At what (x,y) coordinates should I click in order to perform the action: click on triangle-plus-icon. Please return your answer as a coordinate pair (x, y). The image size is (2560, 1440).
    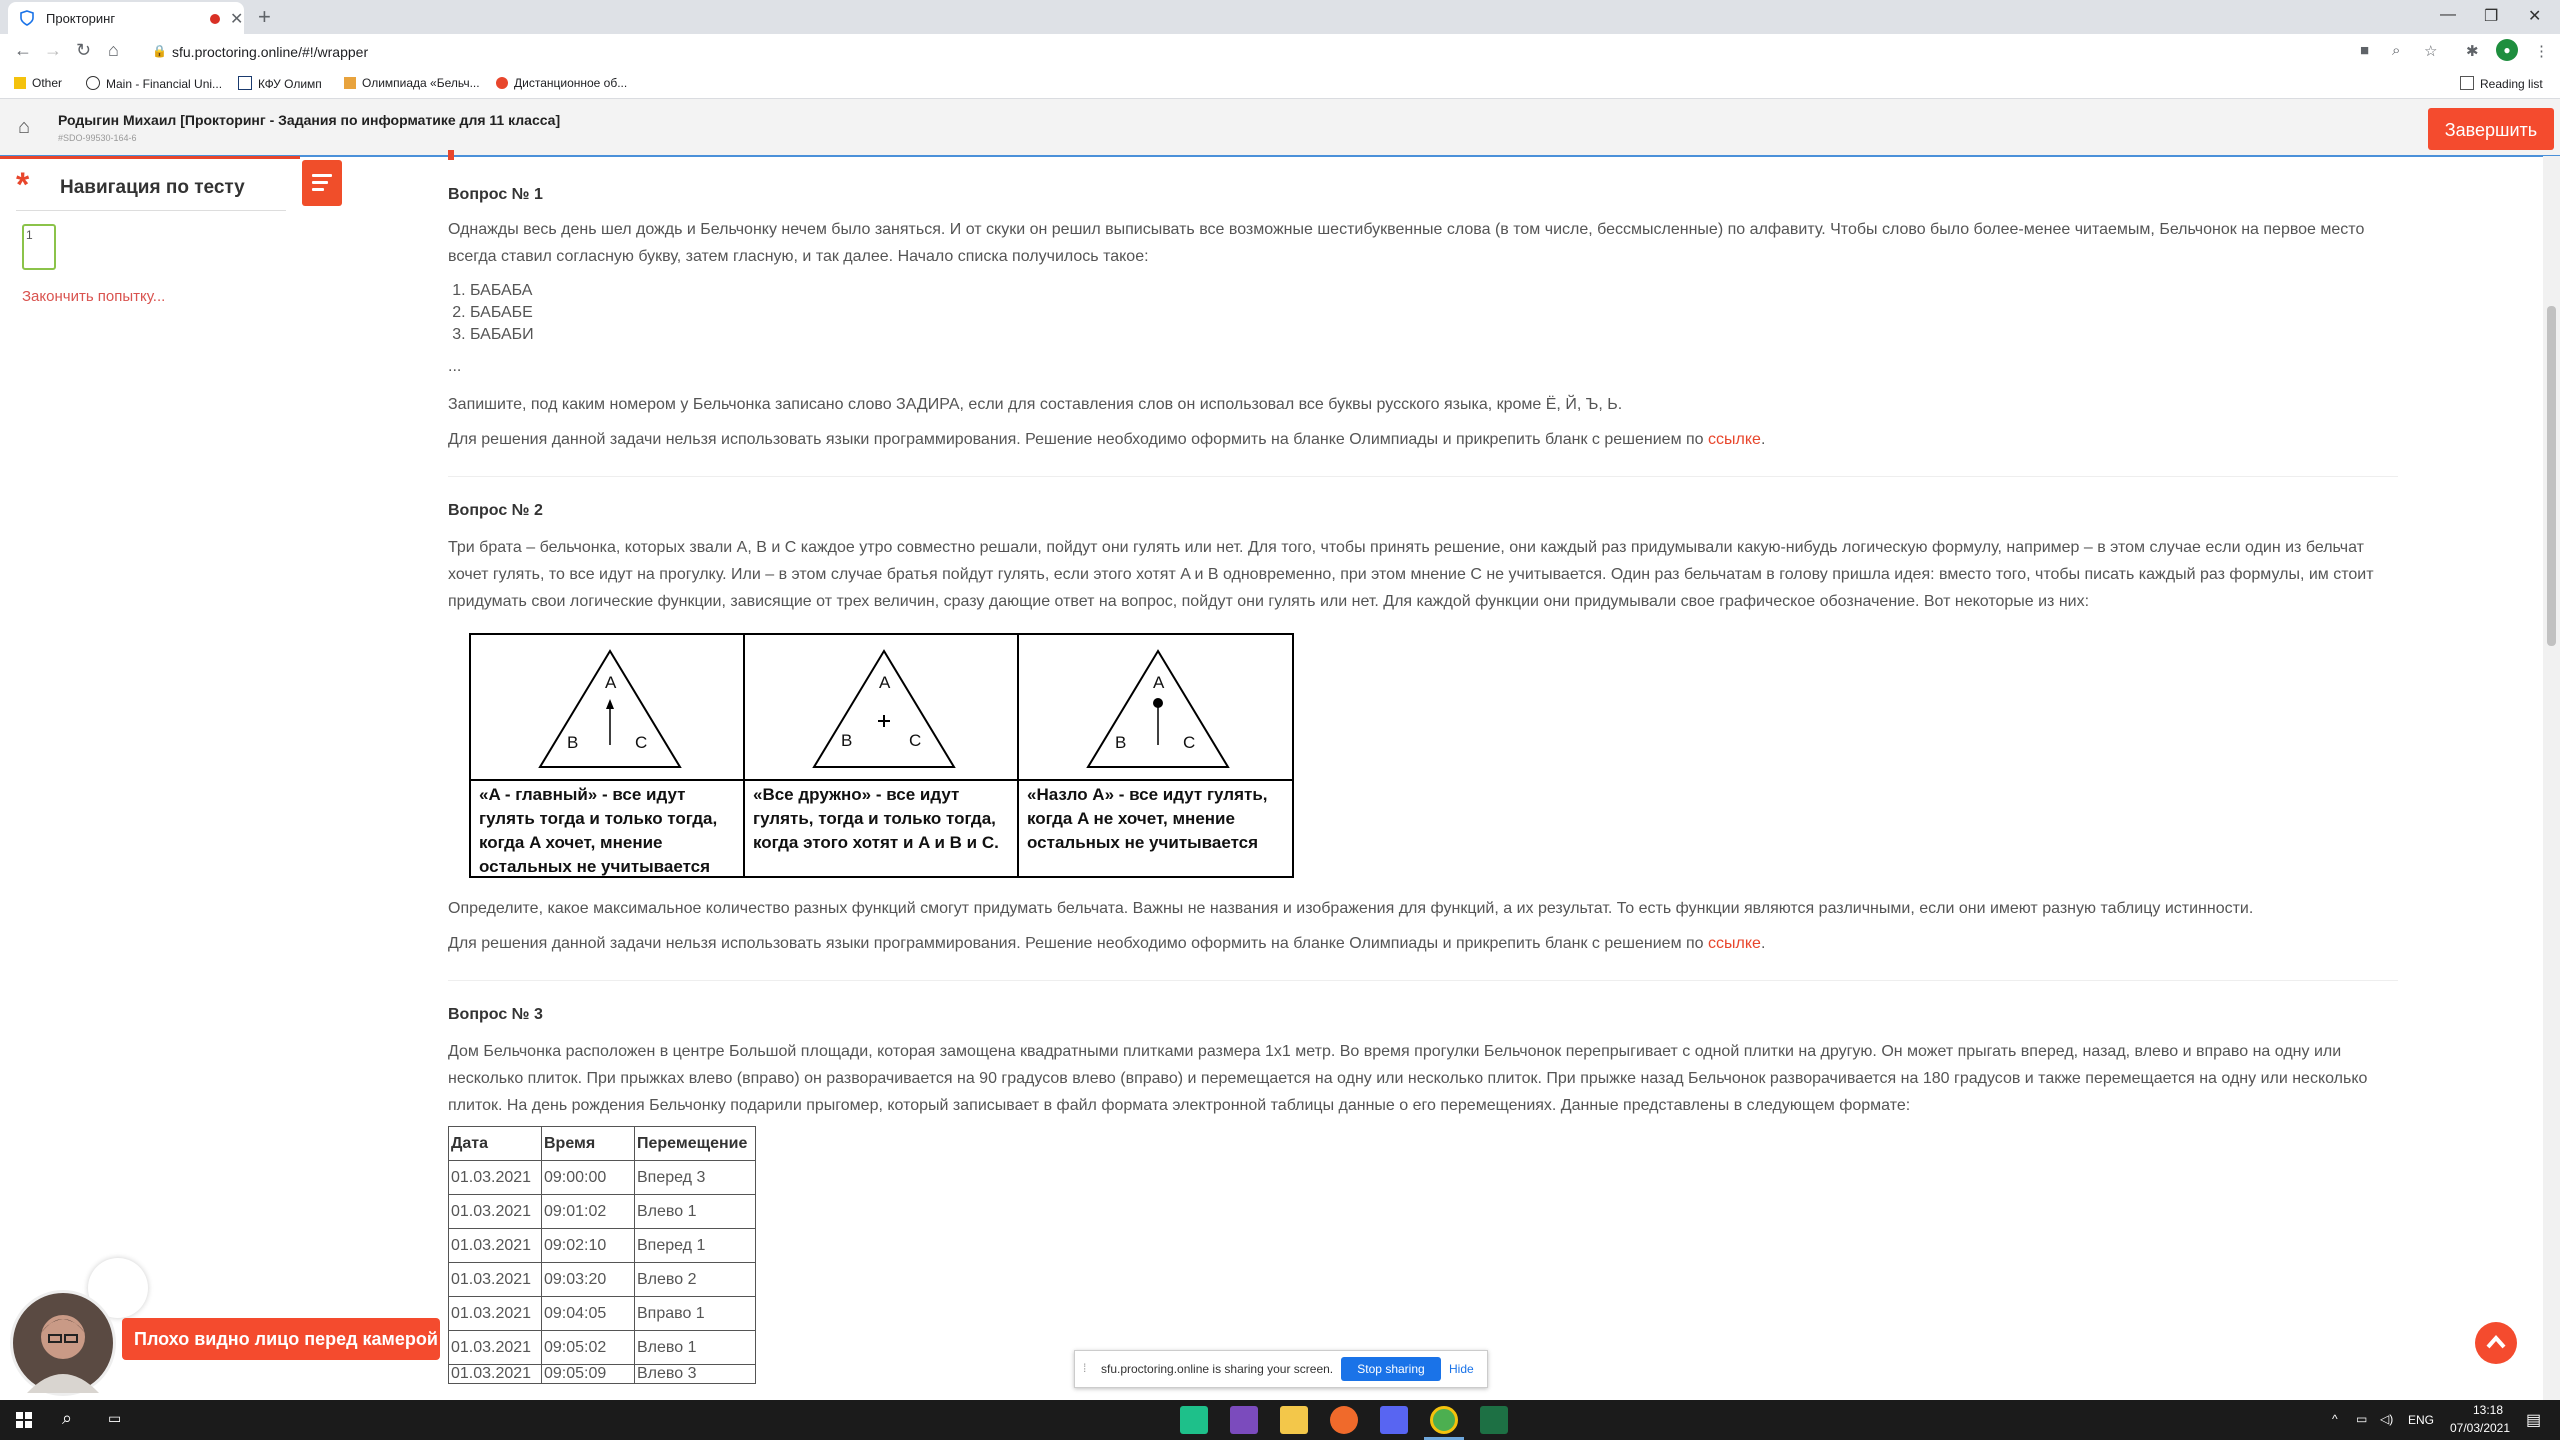
    Looking at the image, I should click on (884, 708).